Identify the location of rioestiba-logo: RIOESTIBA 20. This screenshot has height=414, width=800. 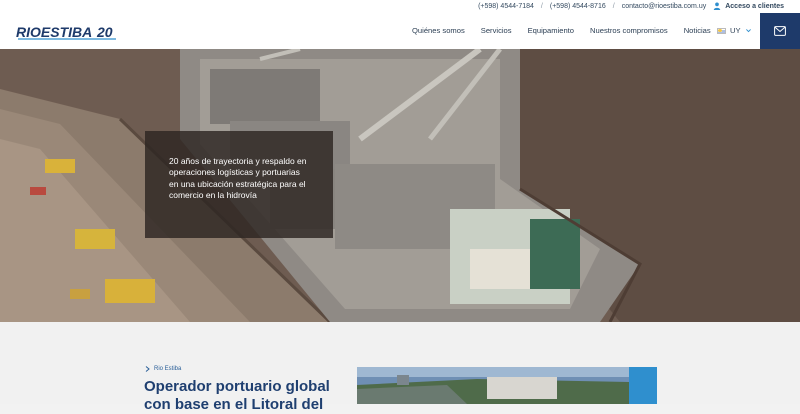
(68, 32).